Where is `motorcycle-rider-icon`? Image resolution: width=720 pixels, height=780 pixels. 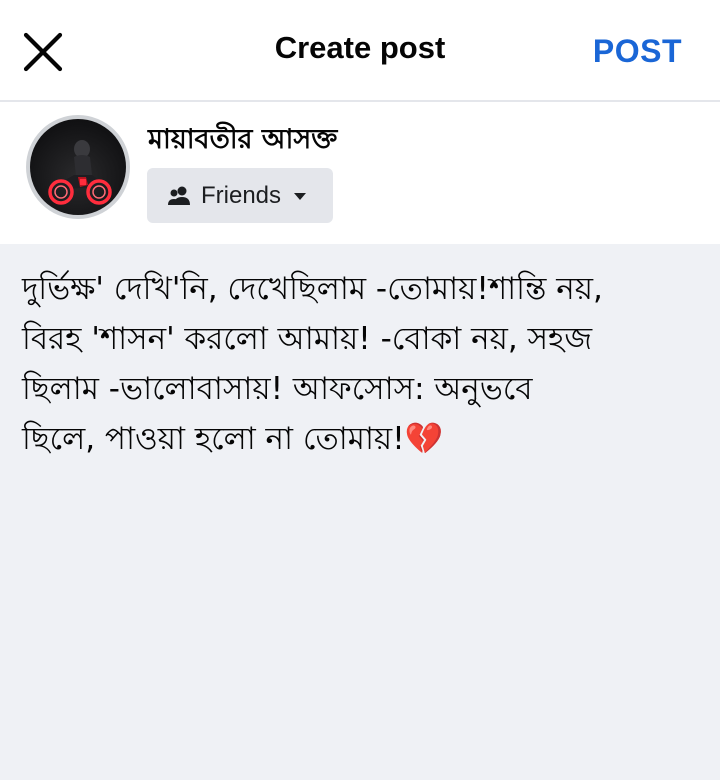
motorcycle-rider-icon is located at coordinates (80, 172).